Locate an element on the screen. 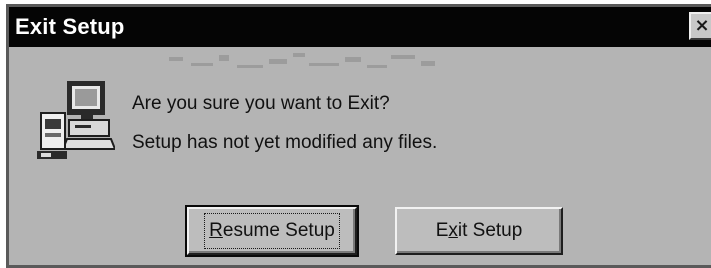 Image resolution: width=711 pixels, height=268 pixels. close-button: × is located at coordinates (700, 26).